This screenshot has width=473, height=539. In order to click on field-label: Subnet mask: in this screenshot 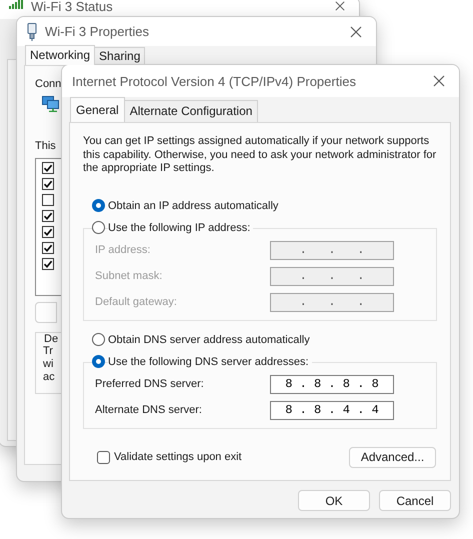, I will do `click(129, 276)`.